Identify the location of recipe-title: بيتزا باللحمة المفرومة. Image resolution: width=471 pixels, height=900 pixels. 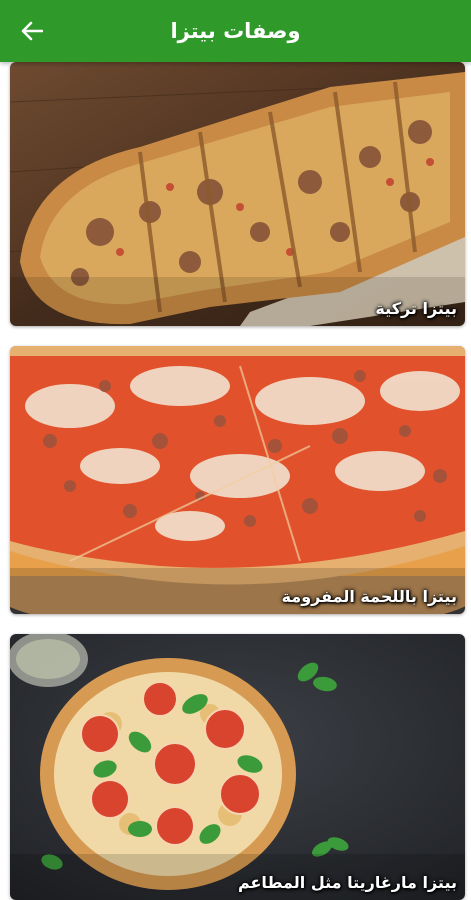
(369, 596).